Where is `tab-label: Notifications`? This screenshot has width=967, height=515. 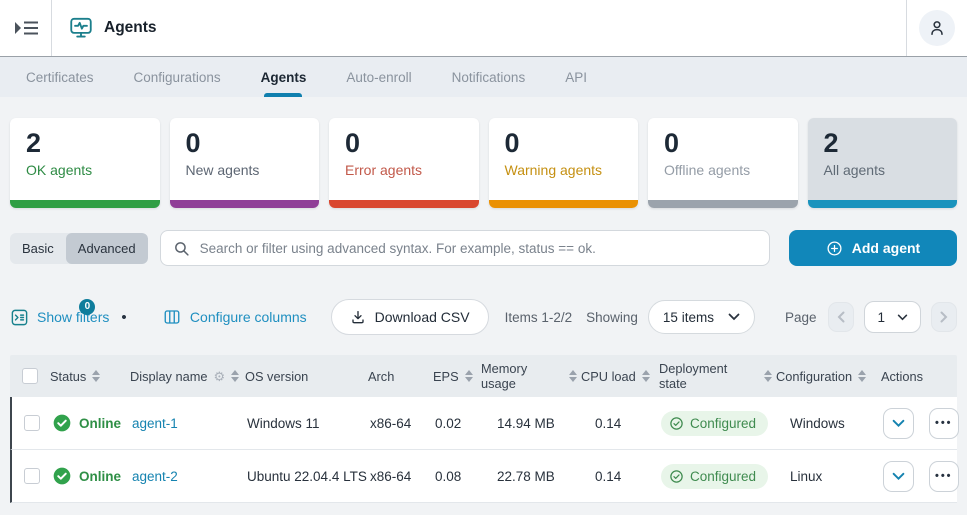
tab-label: Notifications is located at coordinates (488, 77).